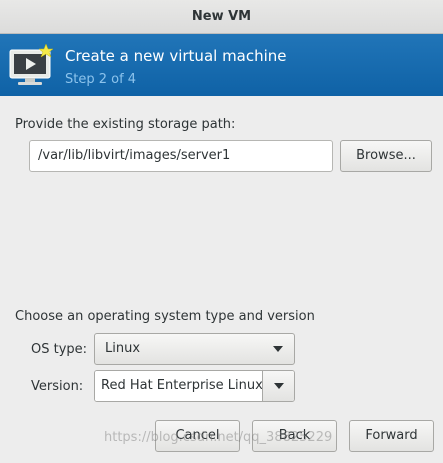  What do you see at coordinates (194, 349) in the screenshot?
I see `os-type-dropdown: Linux` at bounding box center [194, 349].